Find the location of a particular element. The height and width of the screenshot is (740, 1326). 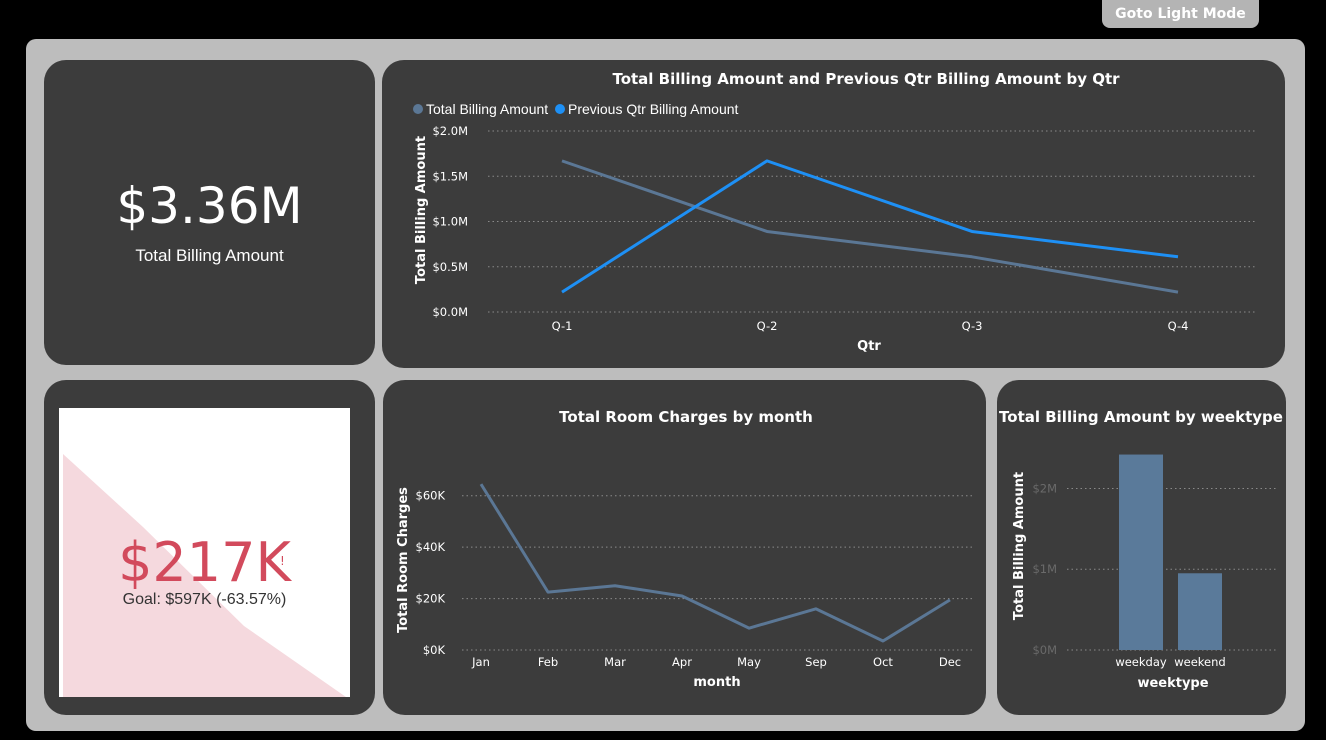

bar-weekday is located at coordinates (1141, 552).